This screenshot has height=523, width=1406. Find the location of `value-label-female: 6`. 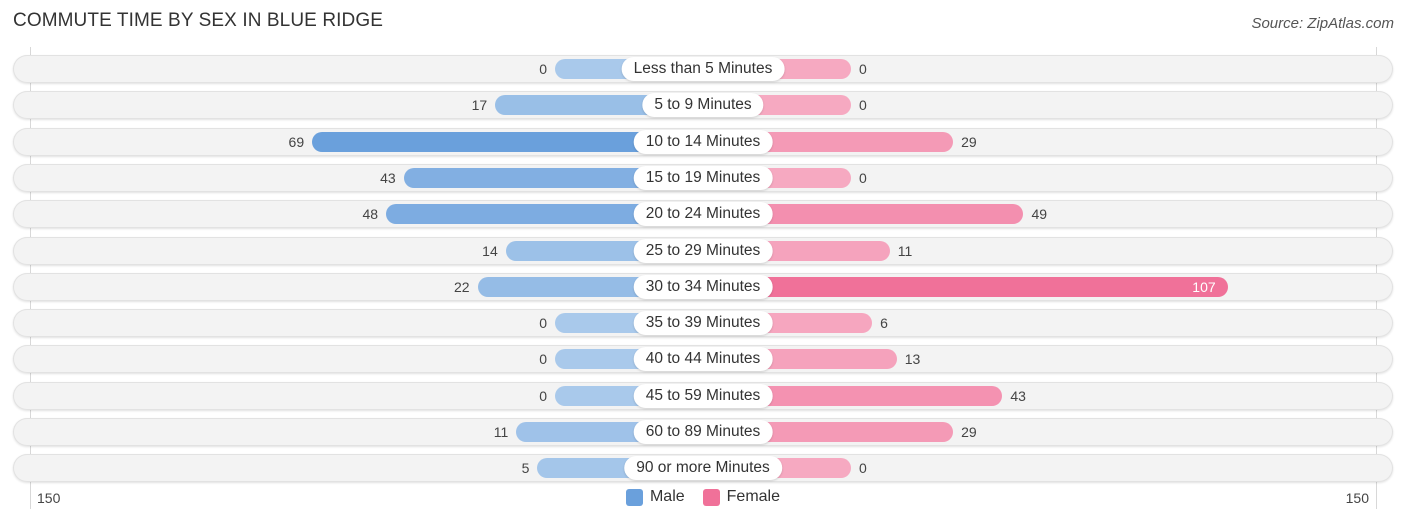

value-label-female: 6 is located at coordinates (884, 323).